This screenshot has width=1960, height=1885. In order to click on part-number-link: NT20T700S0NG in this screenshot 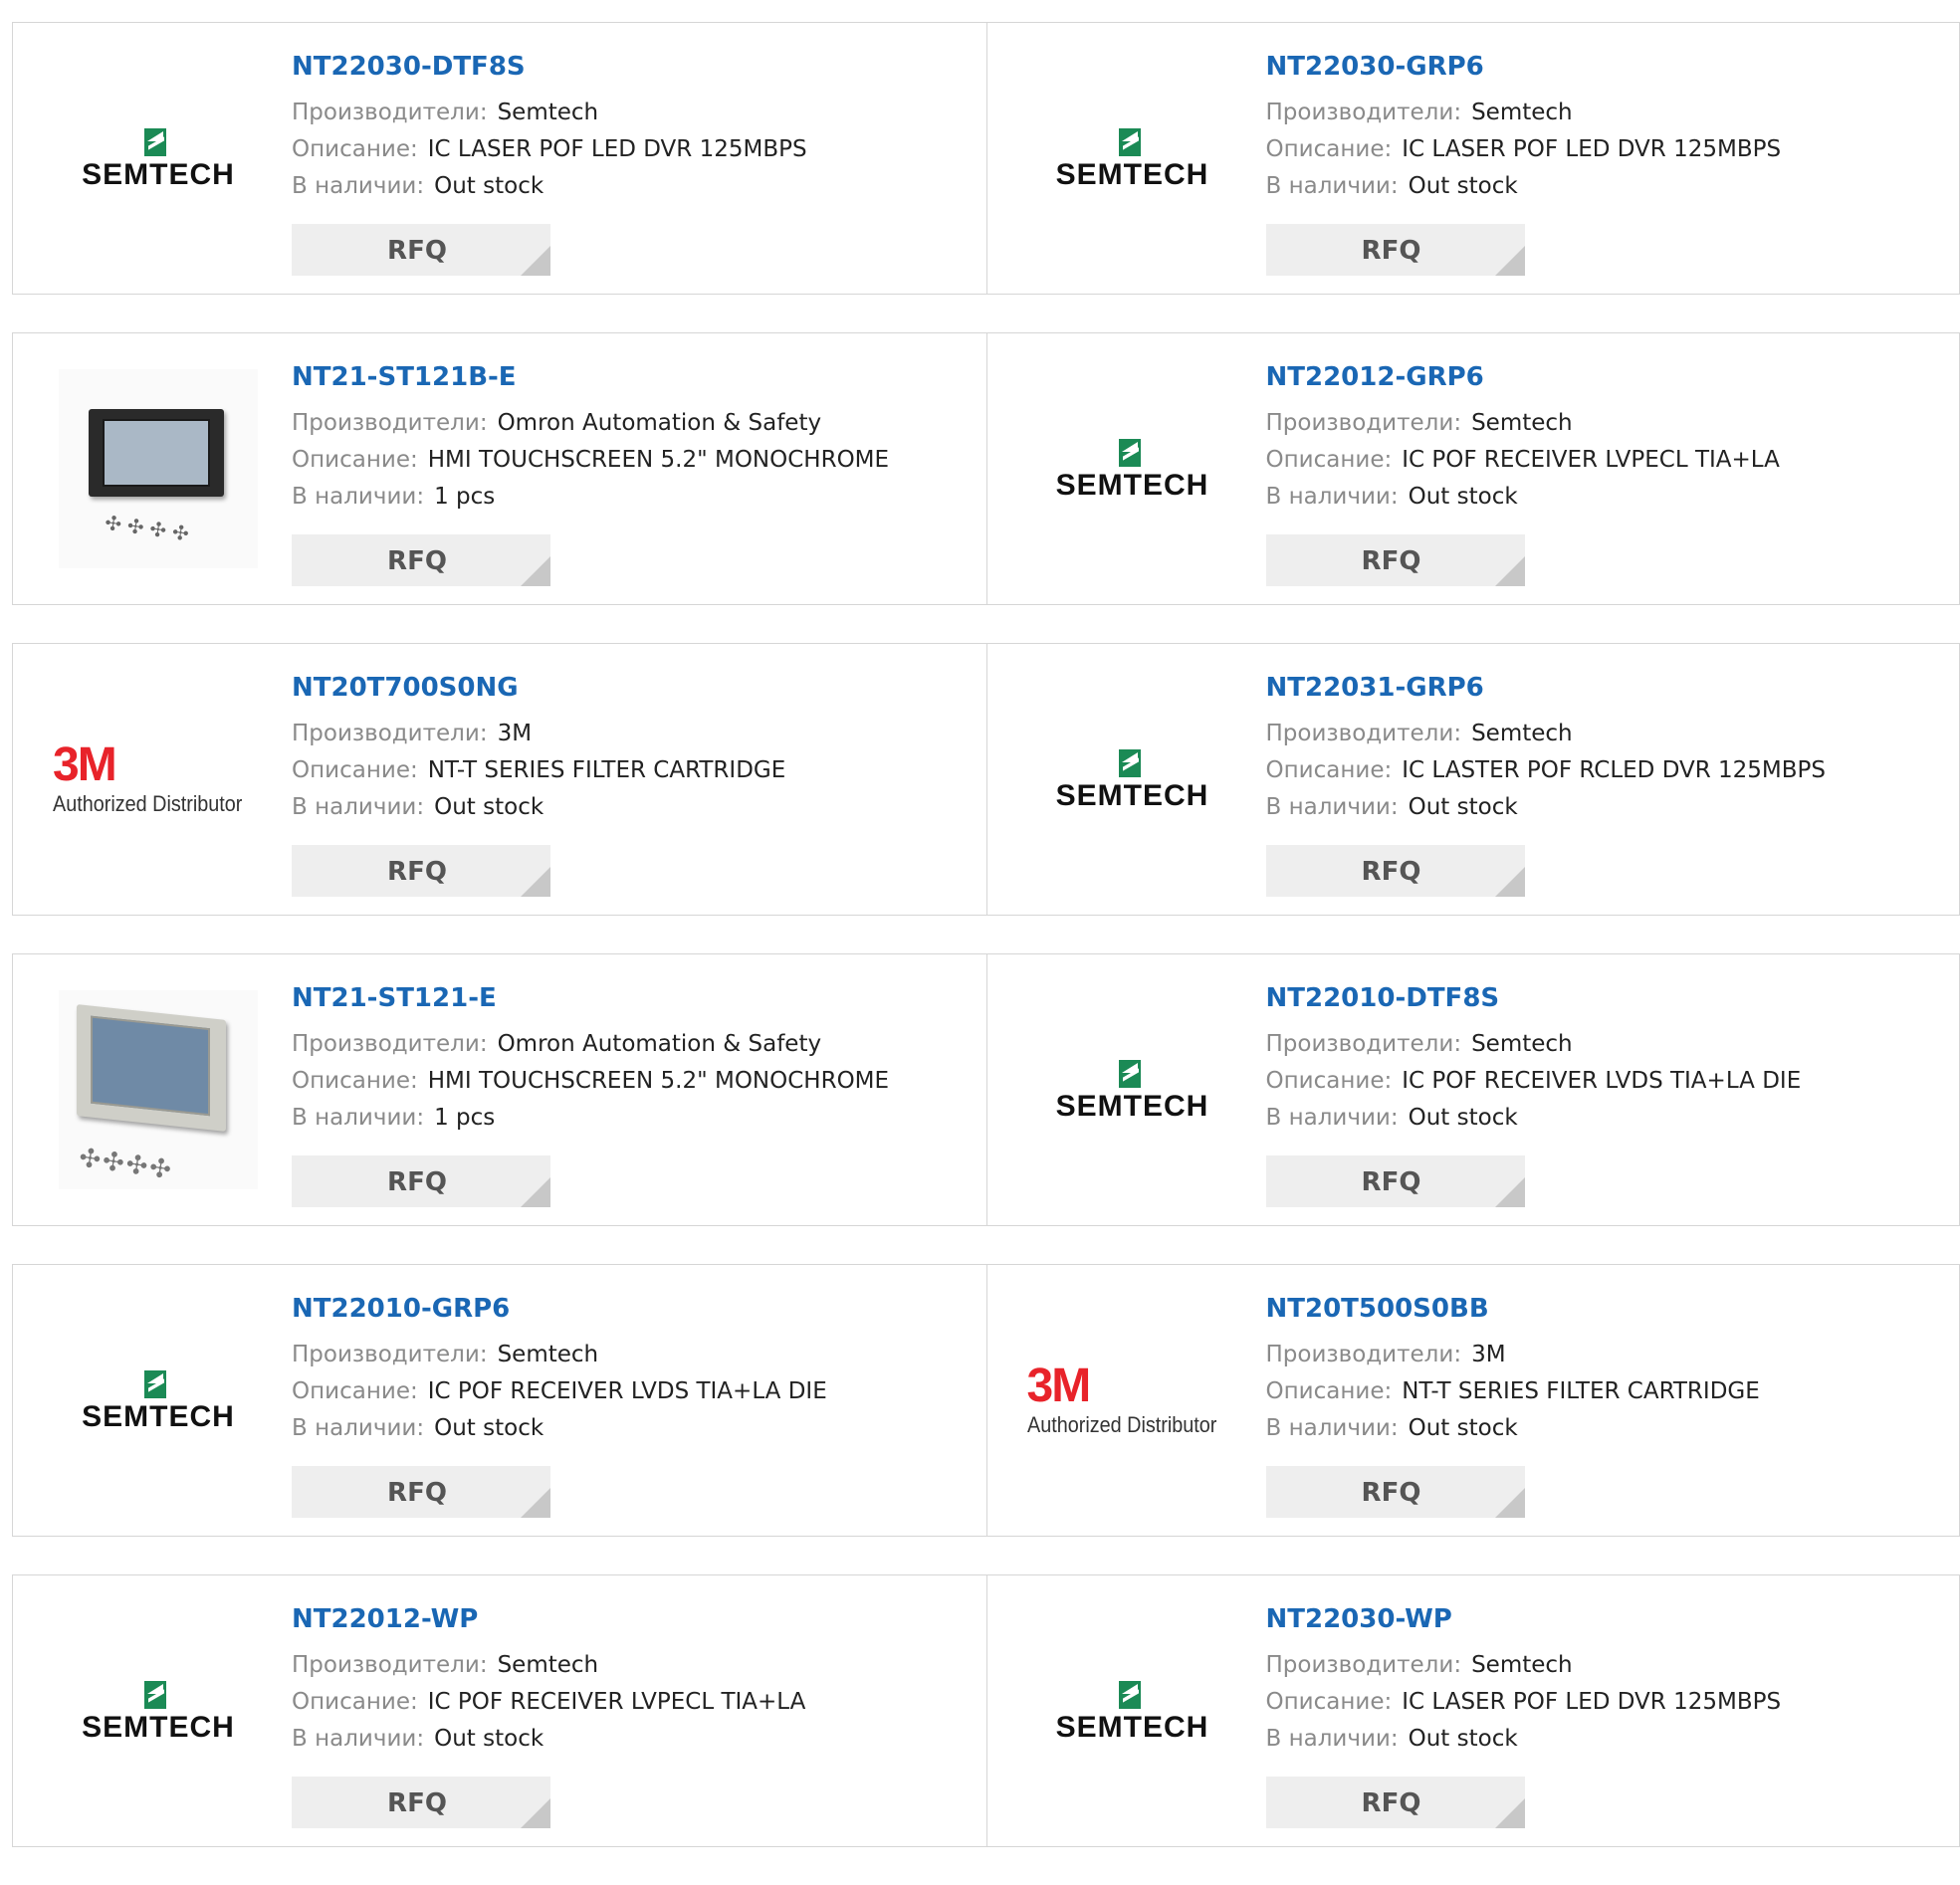, I will do `click(629, 688)`.